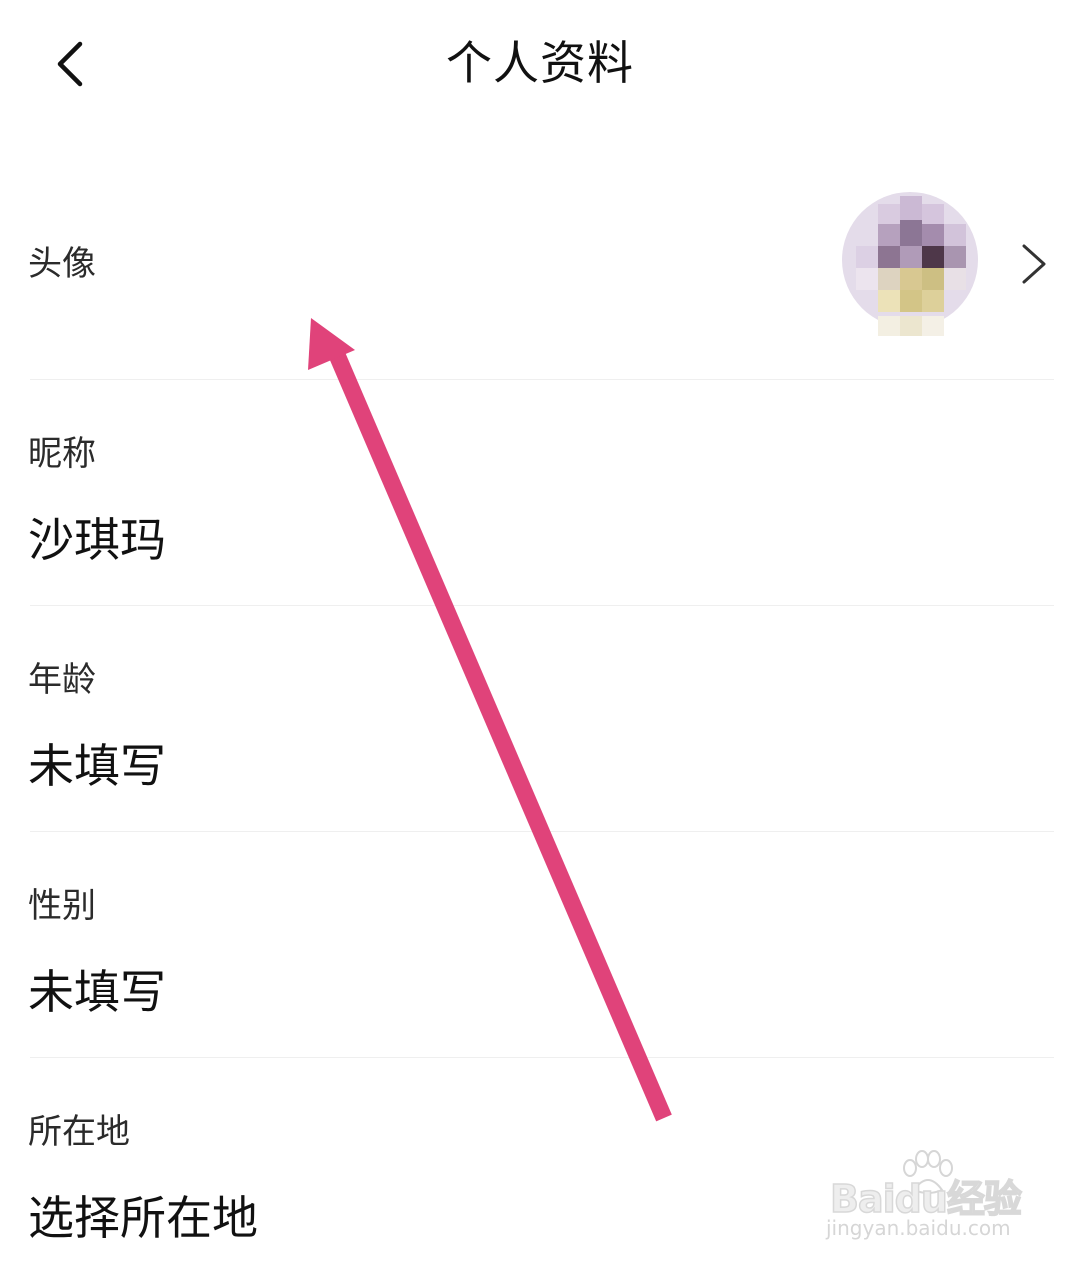 The image size is (1080, 1263). What do you see at coordinates (143, 1218) in the screenshot?
I see `location-value: 选择所在地` at bounding box center [143, 1218].